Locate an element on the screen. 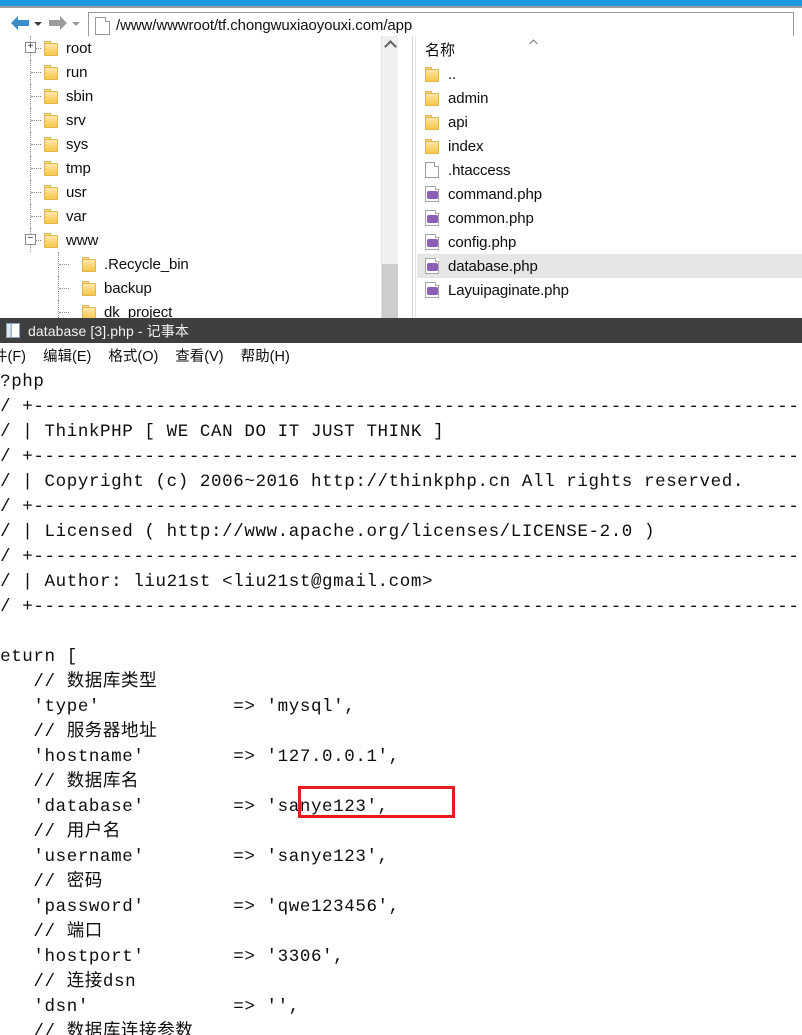 The height and width of the screenshot is (1035, 802). tree-item-root: + root is located at coordinates (199, 48).